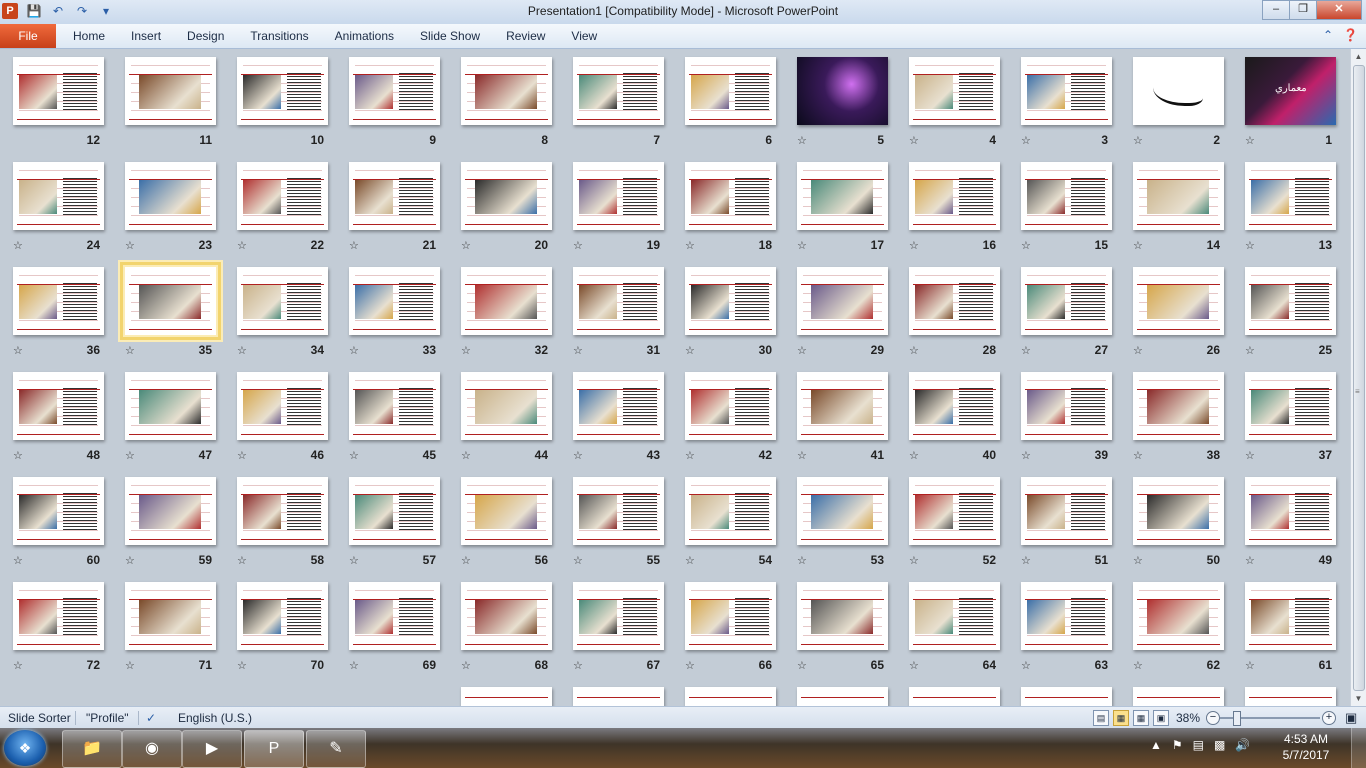  What do you see at coordinates (1358, 748) in the screenshot?
I see `show-desktop-button` at bounding box center [1358, 748].